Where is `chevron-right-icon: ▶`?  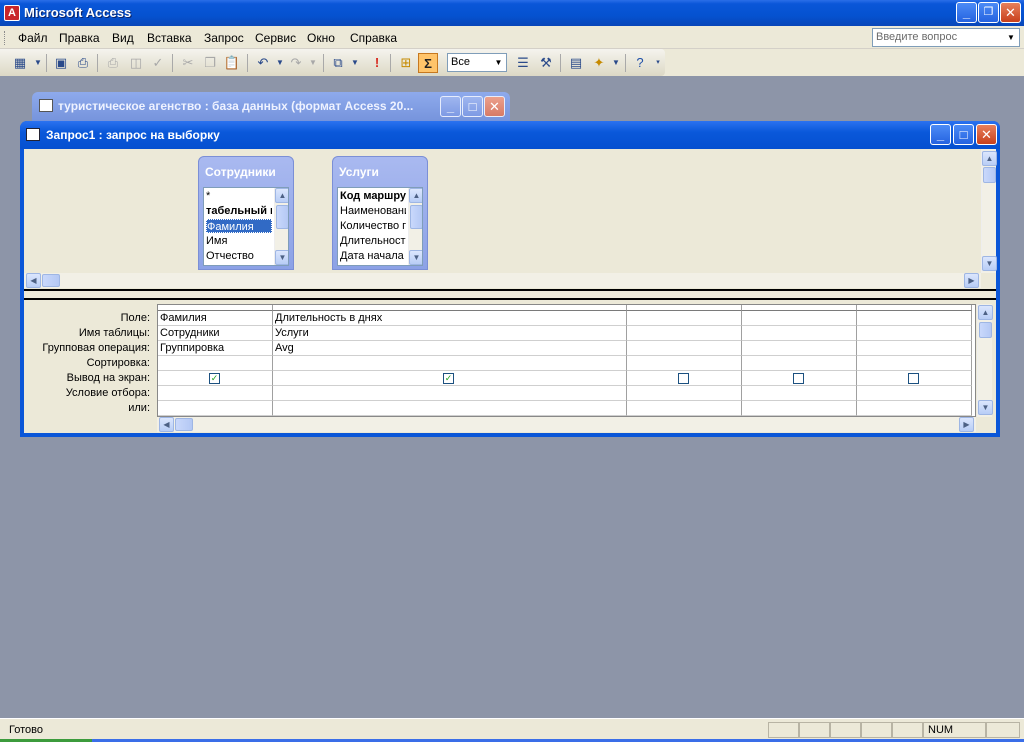 chevron-right-icon: ▶ is located at coordinates (971, 280).